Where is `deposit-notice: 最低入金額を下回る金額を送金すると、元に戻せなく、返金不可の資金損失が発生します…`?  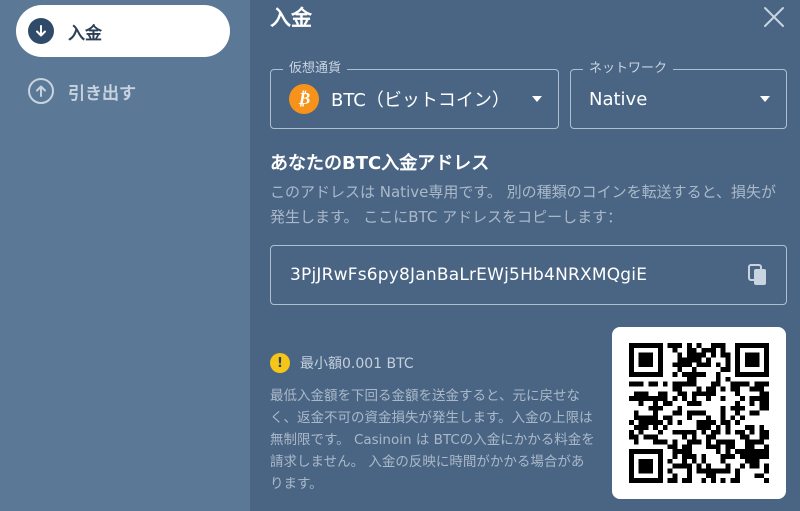 deposit-notice: 最低入金額を下回る金額を送金すると、元に戻せなく、返金不可の資金損失が発生します… is located at coordinates (432, 440).